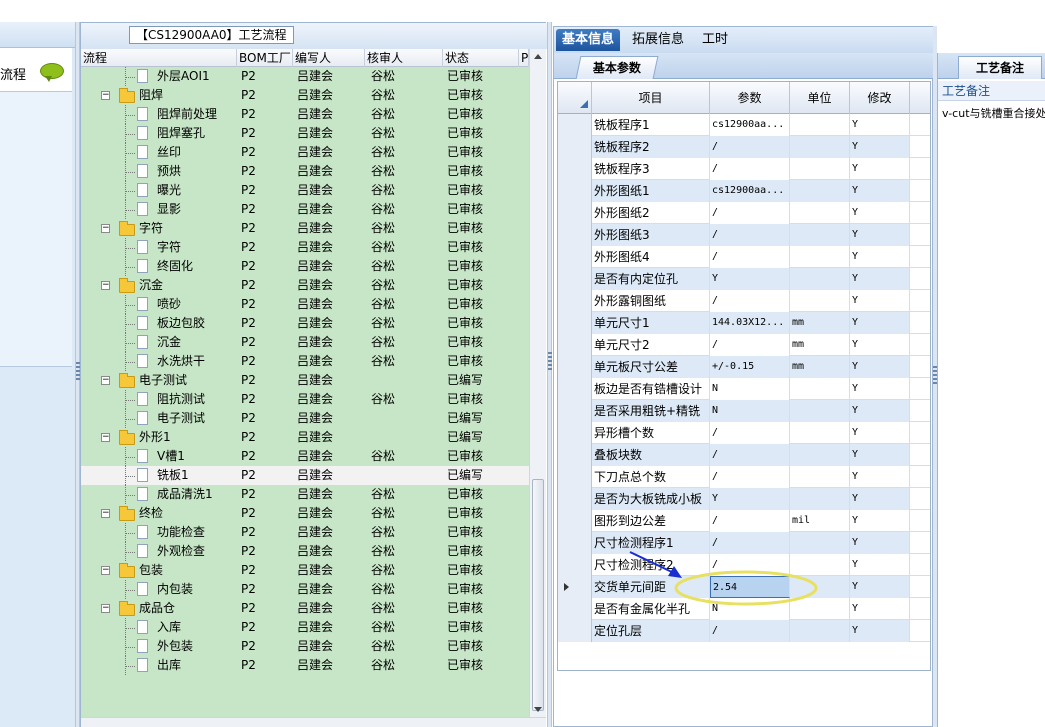 Image resolution: width=1045 pixels, height=727 pixels. I want to click on col-unit: 单位, so click(820, 98).